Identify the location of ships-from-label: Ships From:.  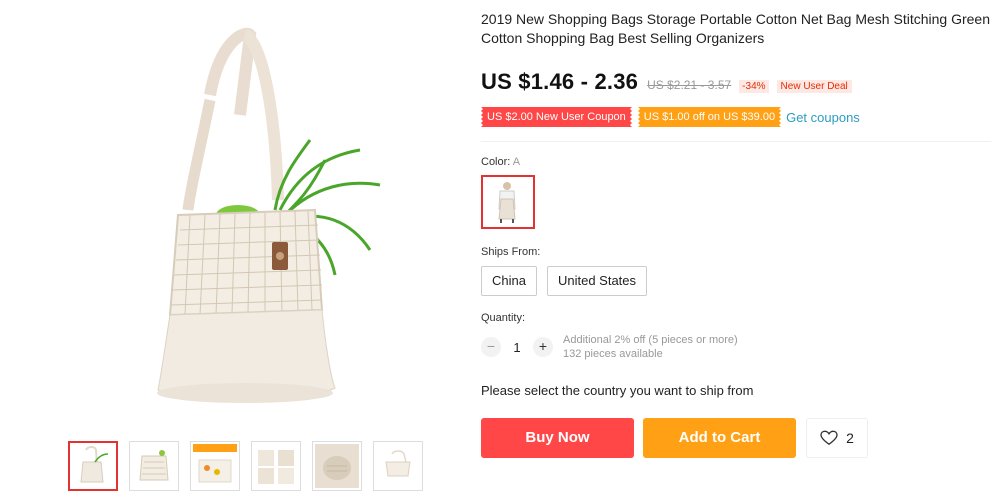
(511, 252).